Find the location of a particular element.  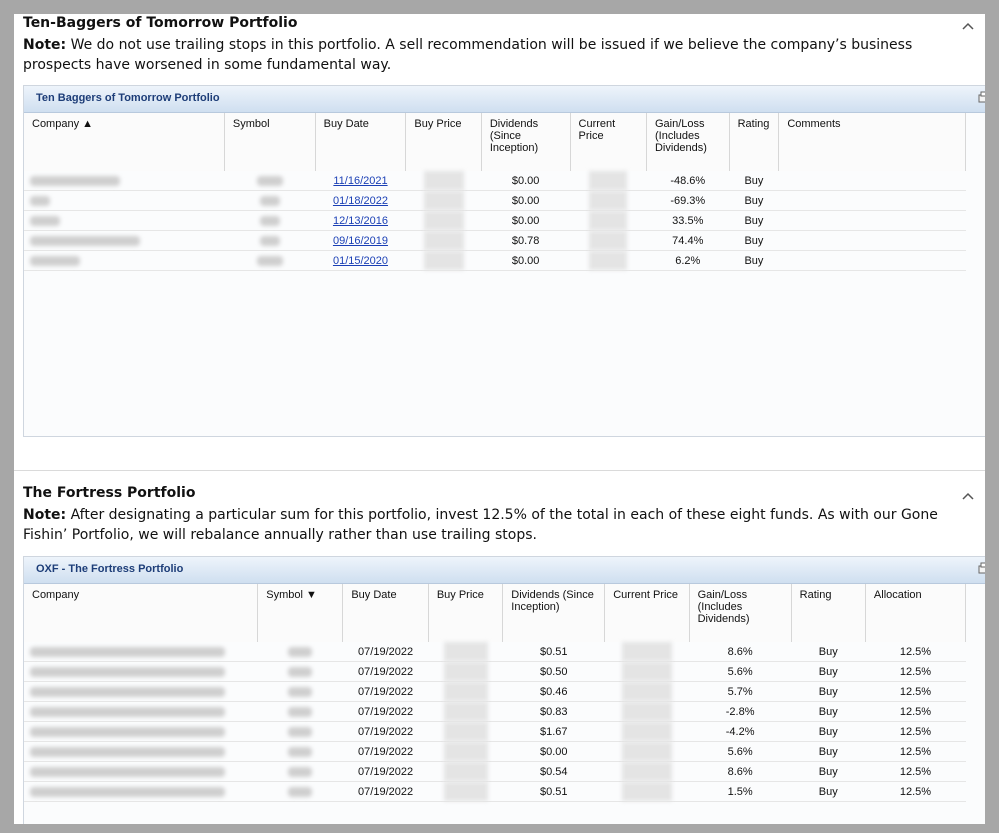

buy-date-link: 01/15/2020 is located at coordinates (360, 261).